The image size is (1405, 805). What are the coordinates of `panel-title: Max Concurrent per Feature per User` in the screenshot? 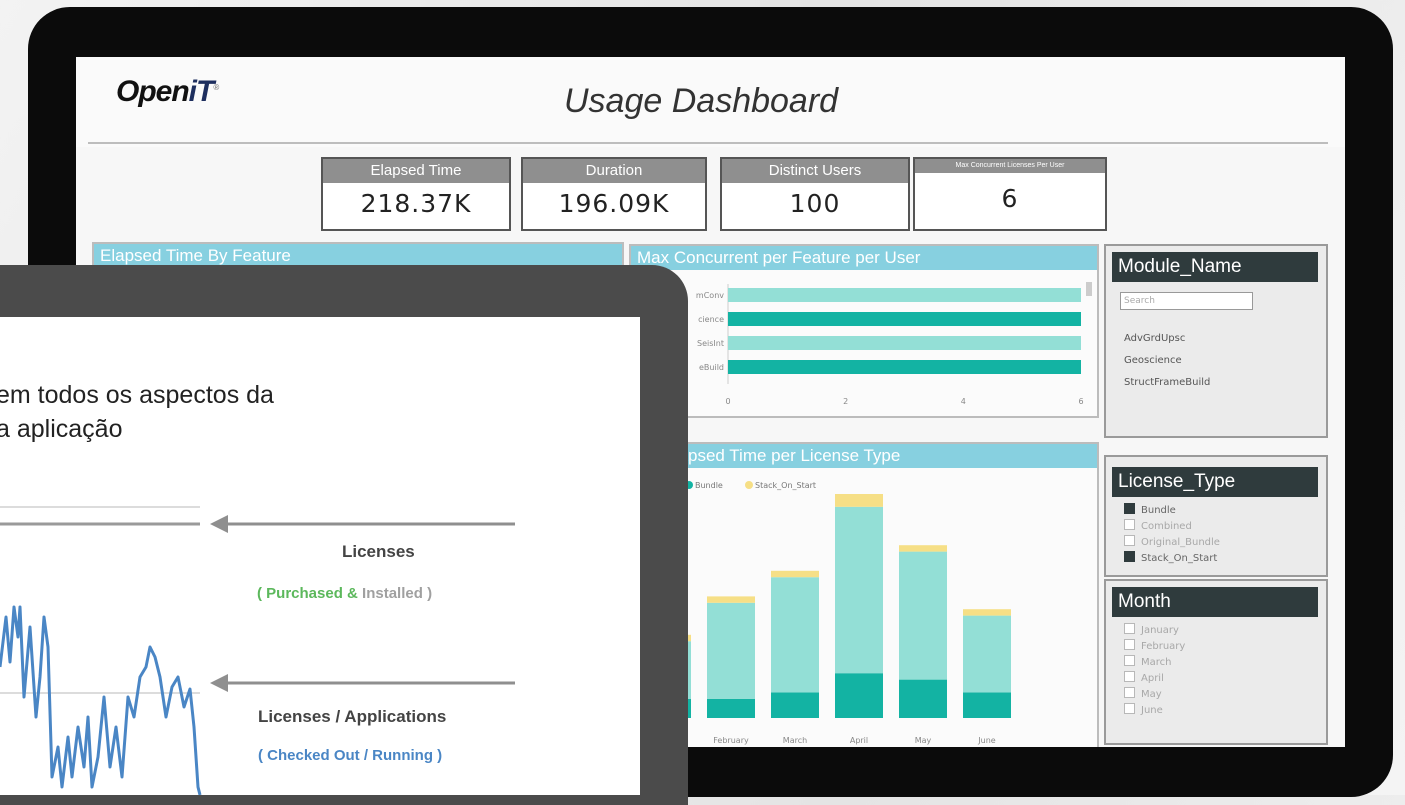 It's located at (864, 258).